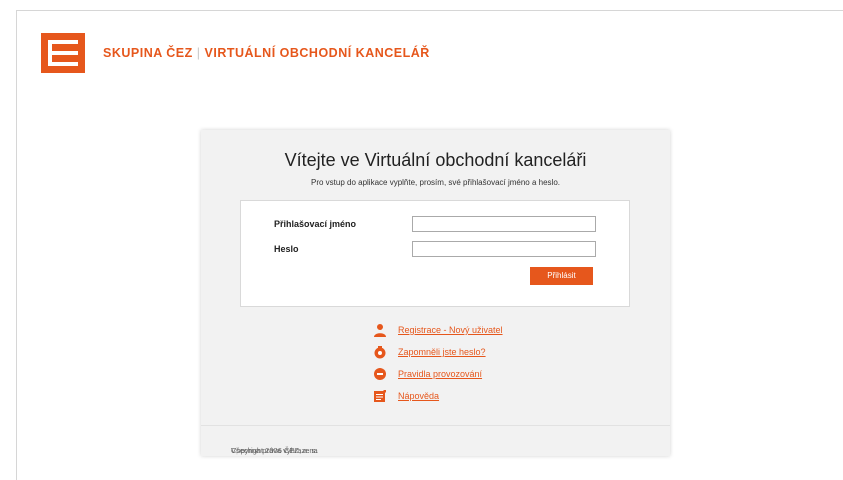 This screenshot has height=480, width=843. I want to click on rights-text: Všechna práva vyhrazena, so click(274, 450).